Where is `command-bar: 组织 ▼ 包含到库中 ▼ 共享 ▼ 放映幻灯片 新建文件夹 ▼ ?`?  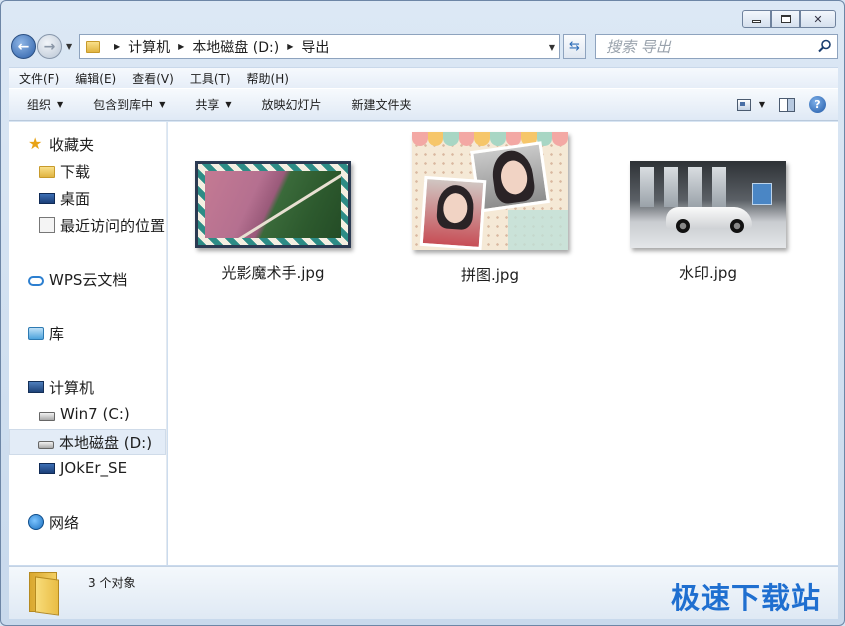
command-bar: 组织 ▼ 包含到库中 ▼ 共享 ▼ 放映幻灯片 新建文件夹 ▼ ? is located at coordinates (423, 104).